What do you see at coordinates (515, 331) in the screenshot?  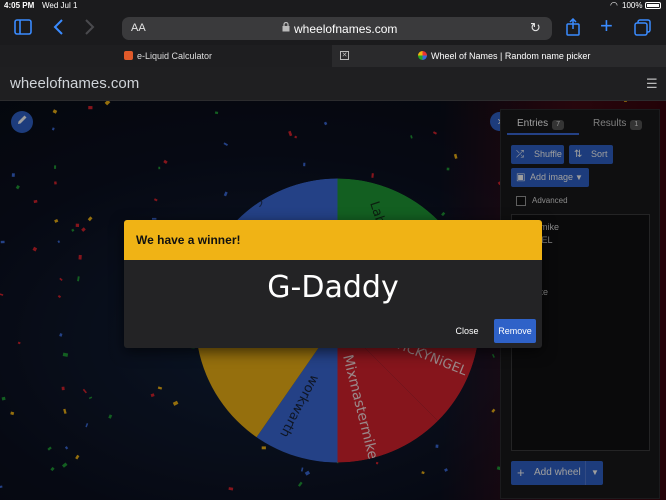 I see `remove-button: Remove` at bounding box center [515, 331].